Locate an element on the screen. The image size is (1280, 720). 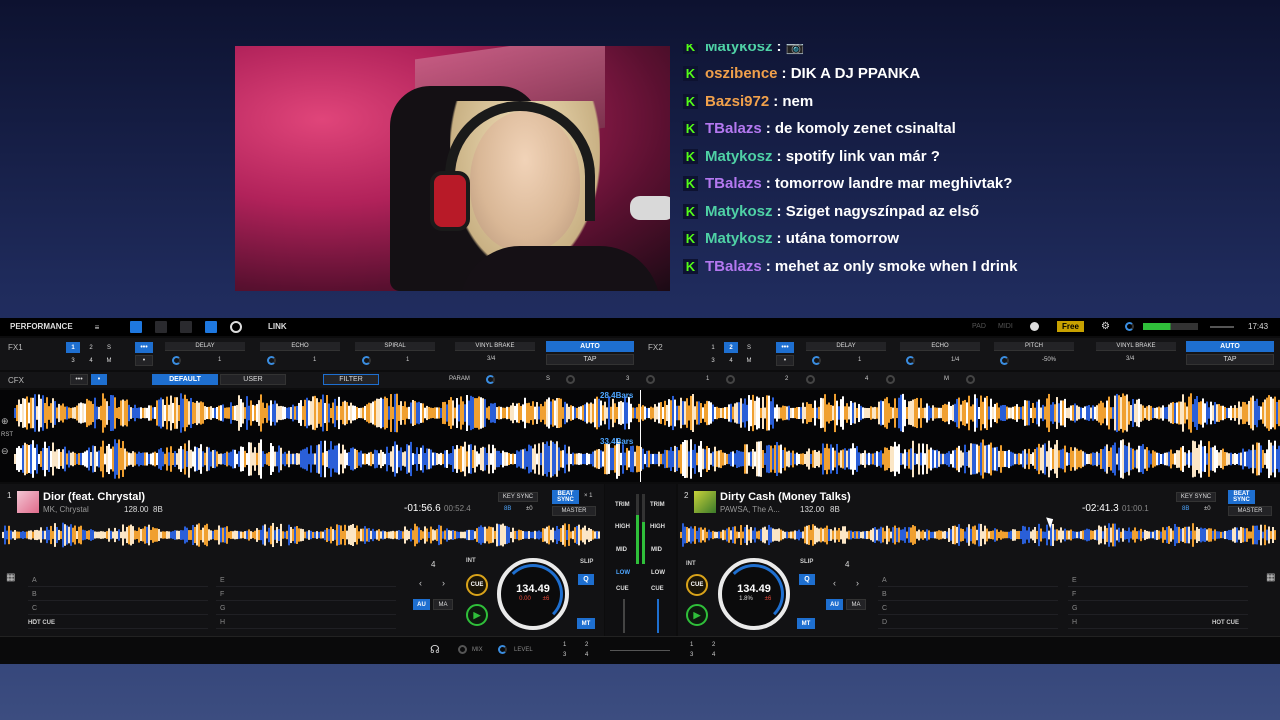
left-deck-select-4: 4 is located at coordinates (586, 655).